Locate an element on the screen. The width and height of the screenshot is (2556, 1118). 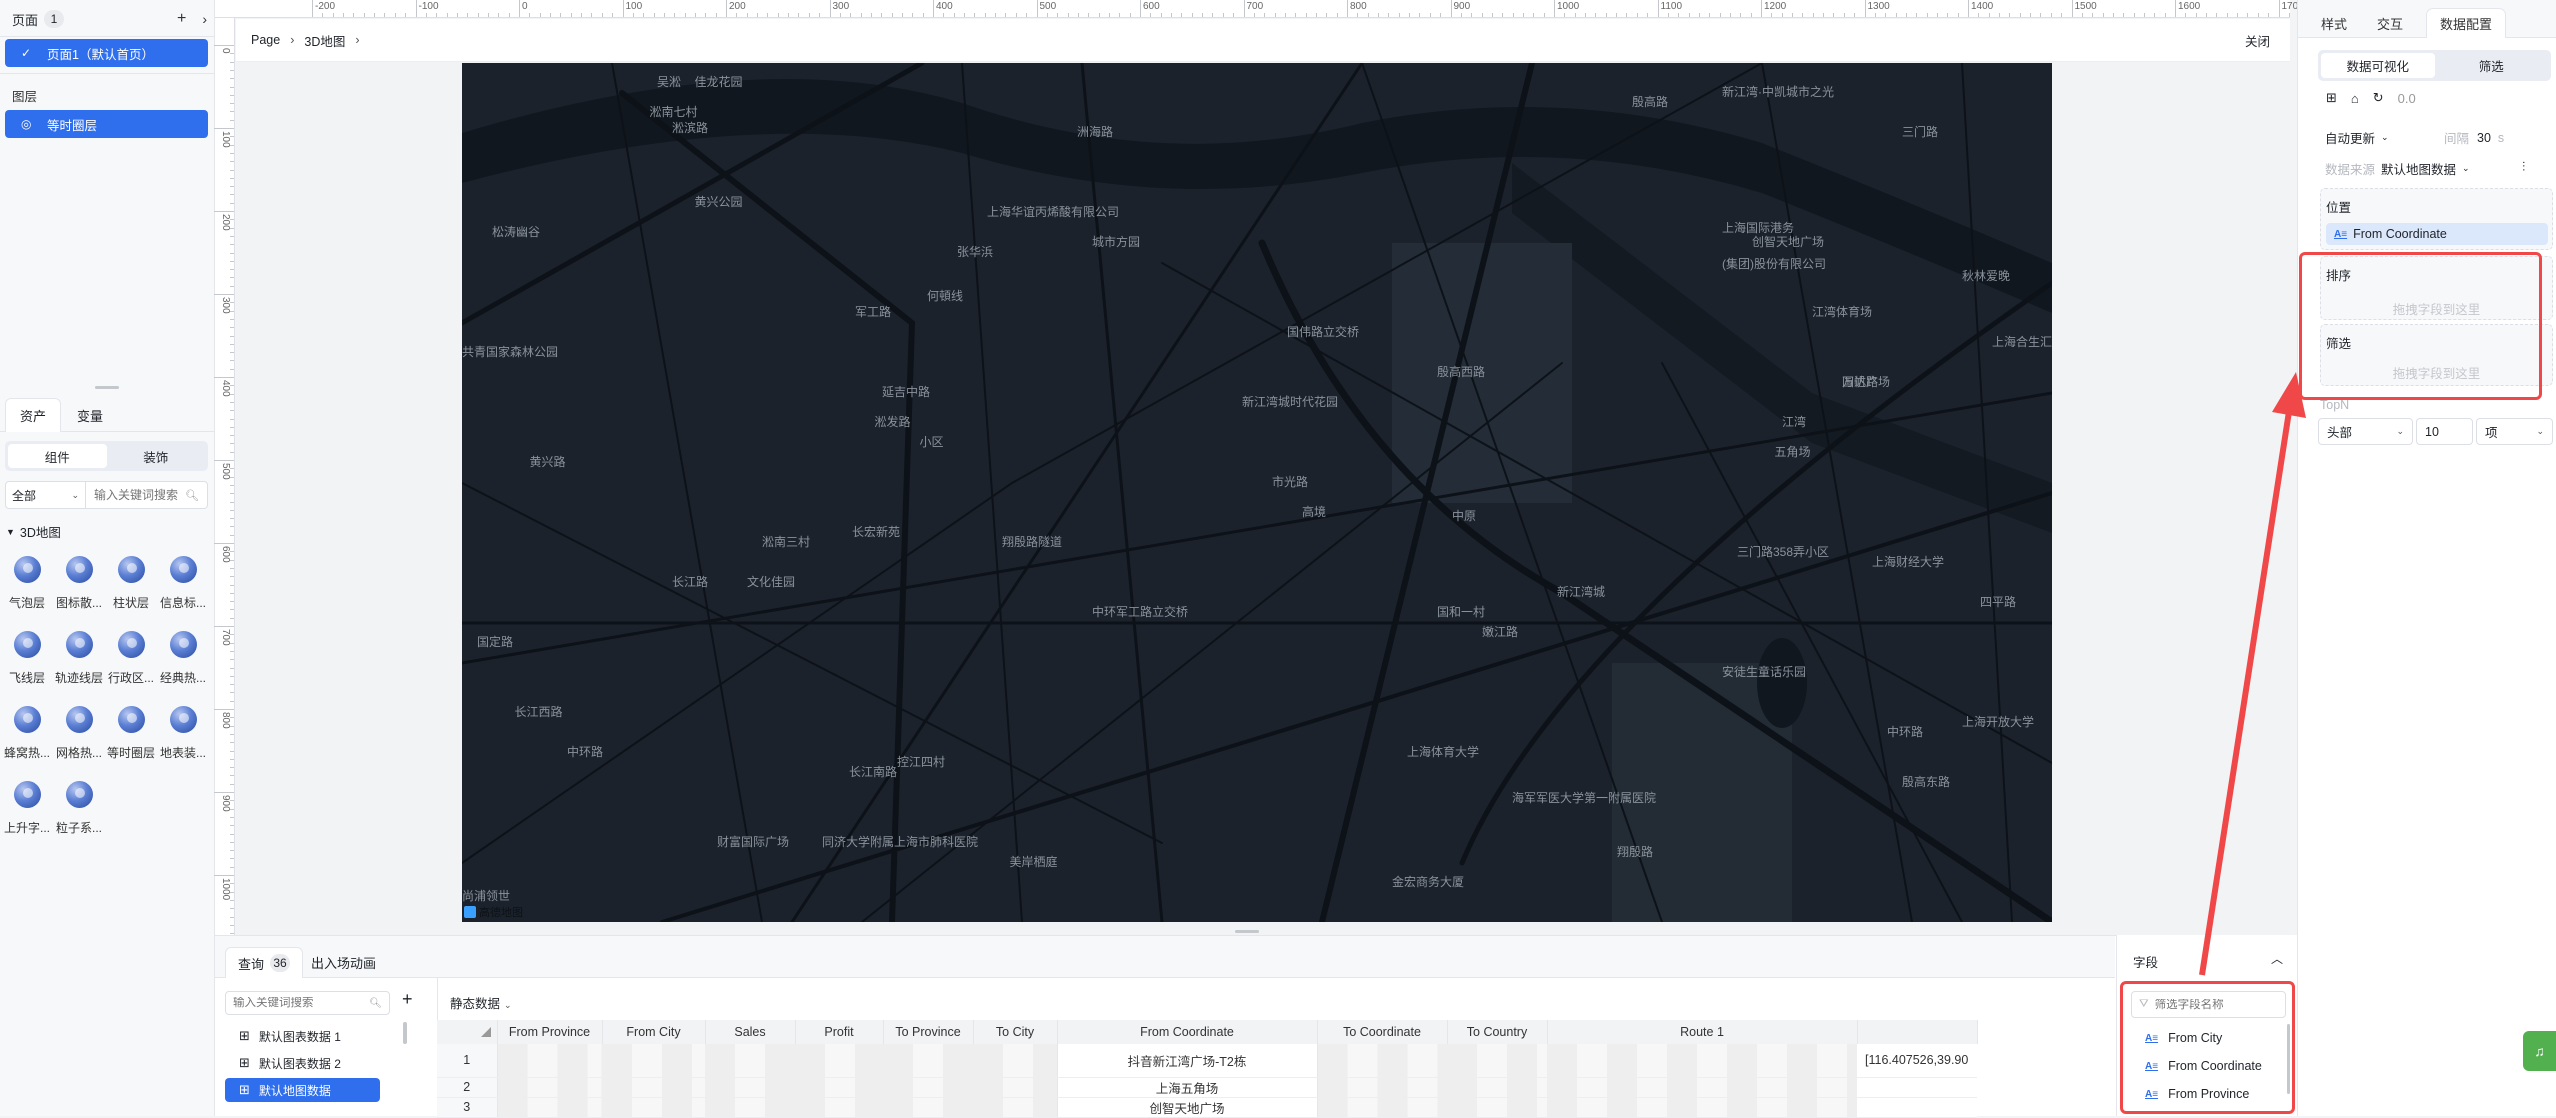
dataset-item-active: ⊞ 默认地图数据 is located at coordinates (302, 1090).